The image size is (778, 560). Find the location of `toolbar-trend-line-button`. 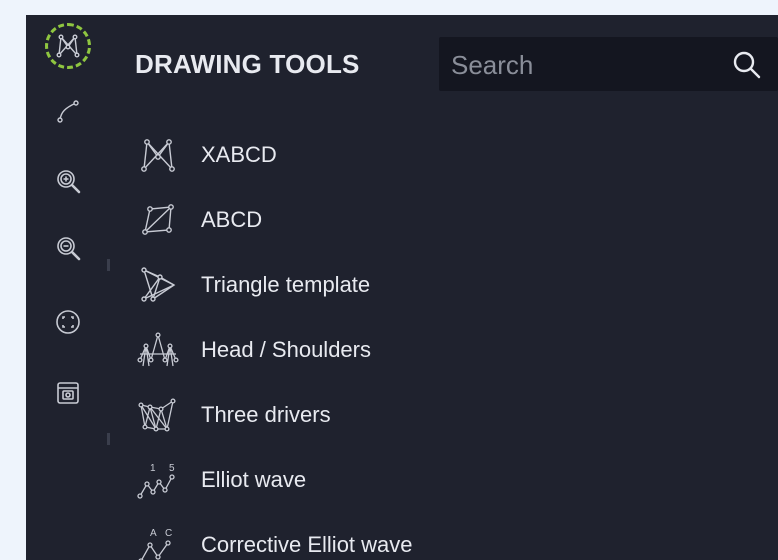

toolbar-trend-line-button is located at coordinates (68, 111).